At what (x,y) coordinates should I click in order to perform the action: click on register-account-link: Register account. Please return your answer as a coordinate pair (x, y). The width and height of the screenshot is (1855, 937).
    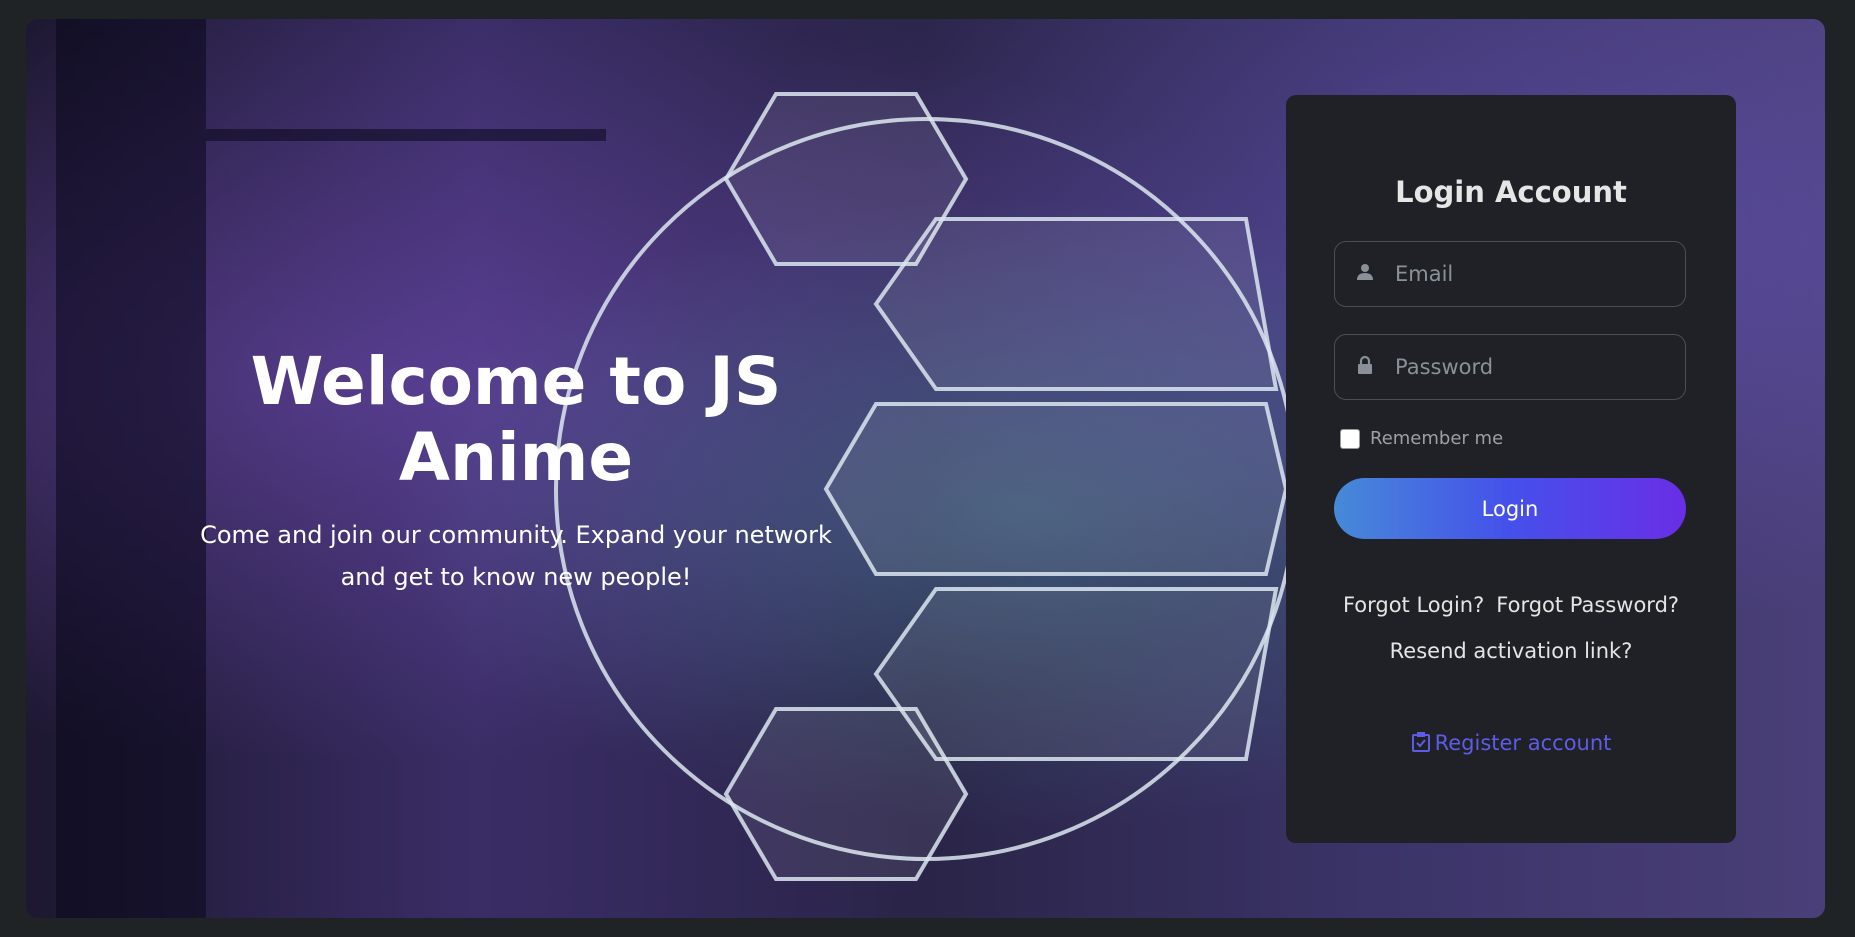
    Looking at the image, I should click on (1511, 743).